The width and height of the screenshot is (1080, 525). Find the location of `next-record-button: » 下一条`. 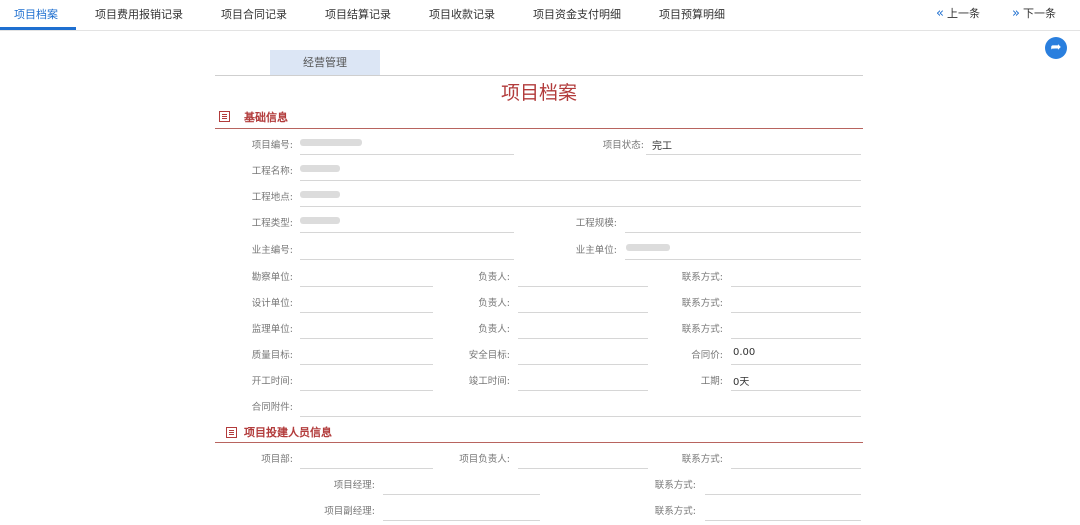

next-record-button: » 下一条 is located at coordinates (1034, 15).